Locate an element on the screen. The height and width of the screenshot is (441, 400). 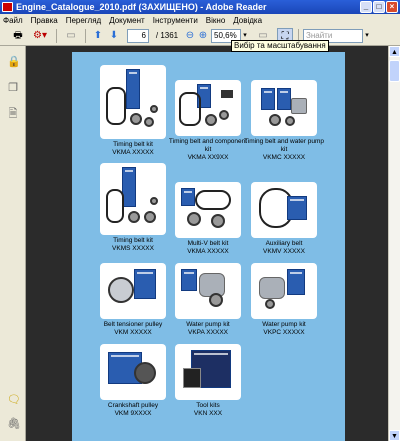
search-dropdown-icon: ▾ is located at coordinates (367, 36).